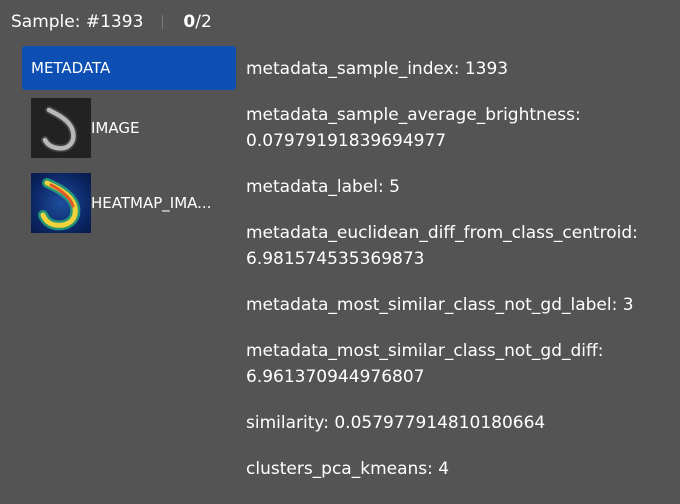 The image size is (680, 504). What do you see at coordinates (335, 377) in the screenshot?
I see `metadata-value: 6.961370944976807` at bounding box center [335, 377].